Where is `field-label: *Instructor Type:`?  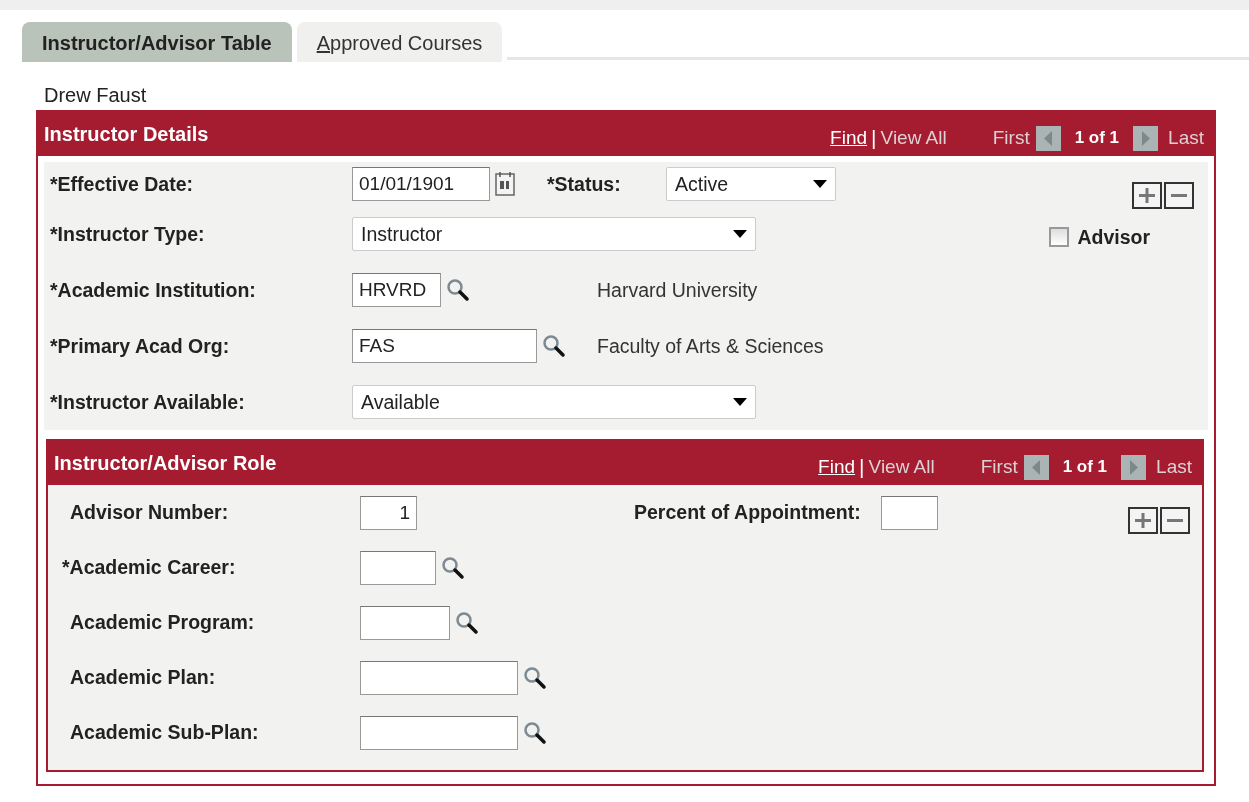 field-label: *Instructor Type: is located at coordinates (127, 234).